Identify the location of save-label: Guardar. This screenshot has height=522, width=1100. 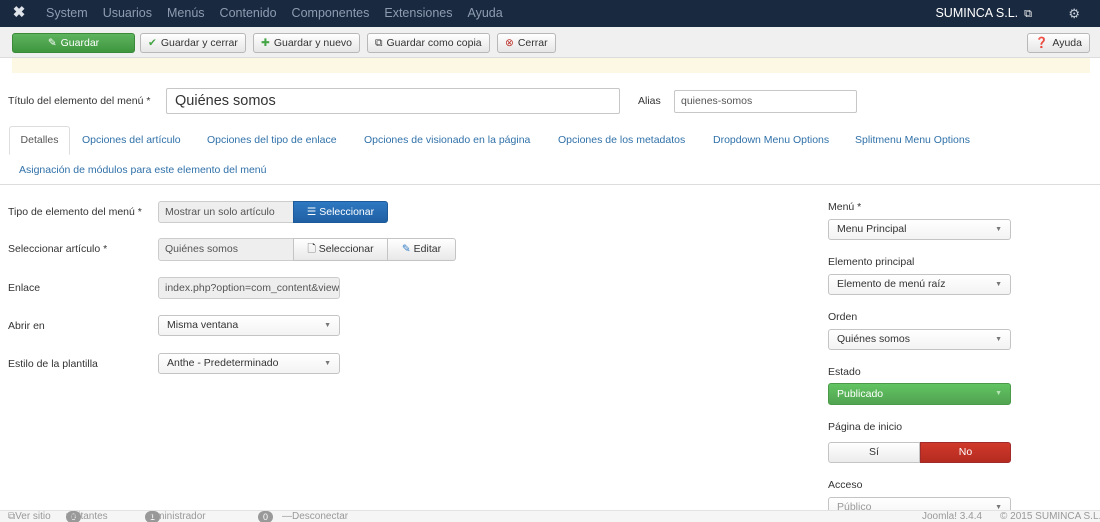
(80, 43).